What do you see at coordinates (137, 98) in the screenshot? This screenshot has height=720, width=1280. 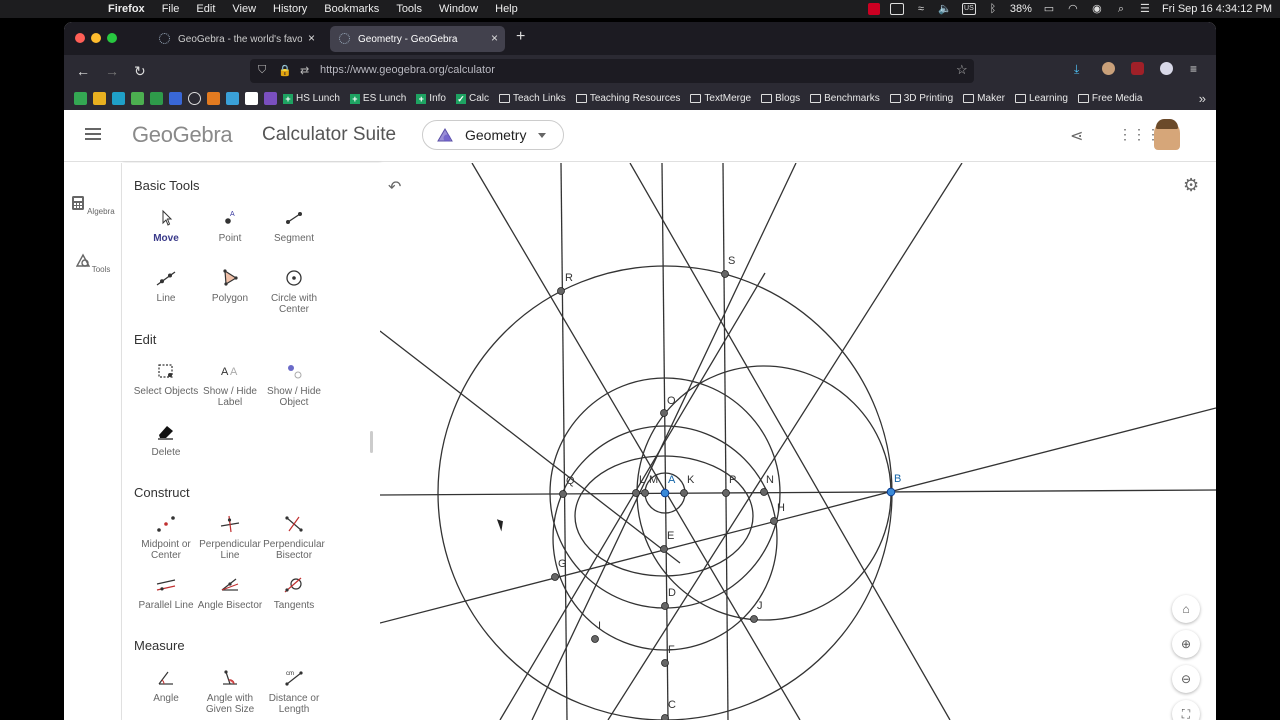 I see `classroom-icon` at bounding box center [137, 98].